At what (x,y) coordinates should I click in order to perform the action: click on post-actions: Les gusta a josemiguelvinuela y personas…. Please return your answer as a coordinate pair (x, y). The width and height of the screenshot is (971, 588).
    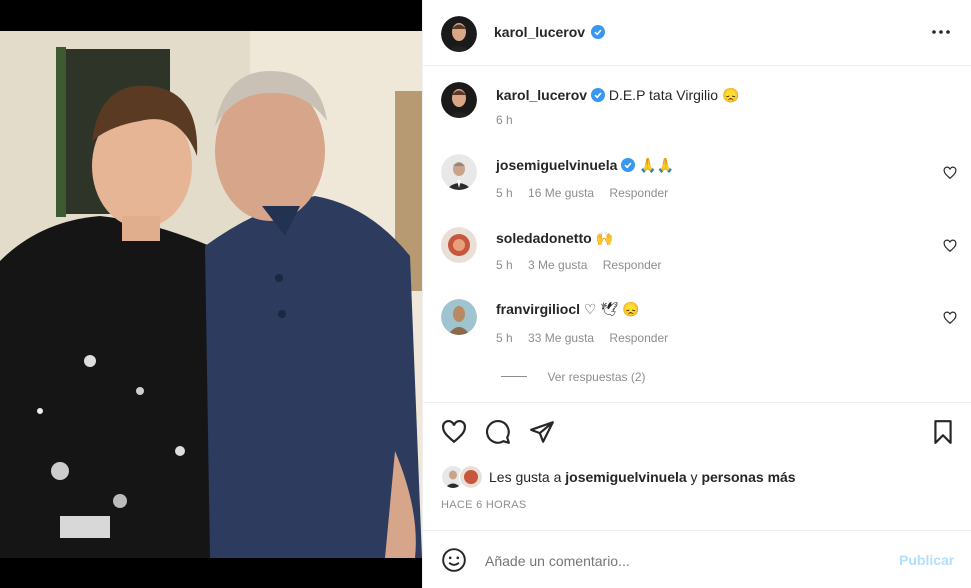
    Looking at the image, I should click on (697, 466).